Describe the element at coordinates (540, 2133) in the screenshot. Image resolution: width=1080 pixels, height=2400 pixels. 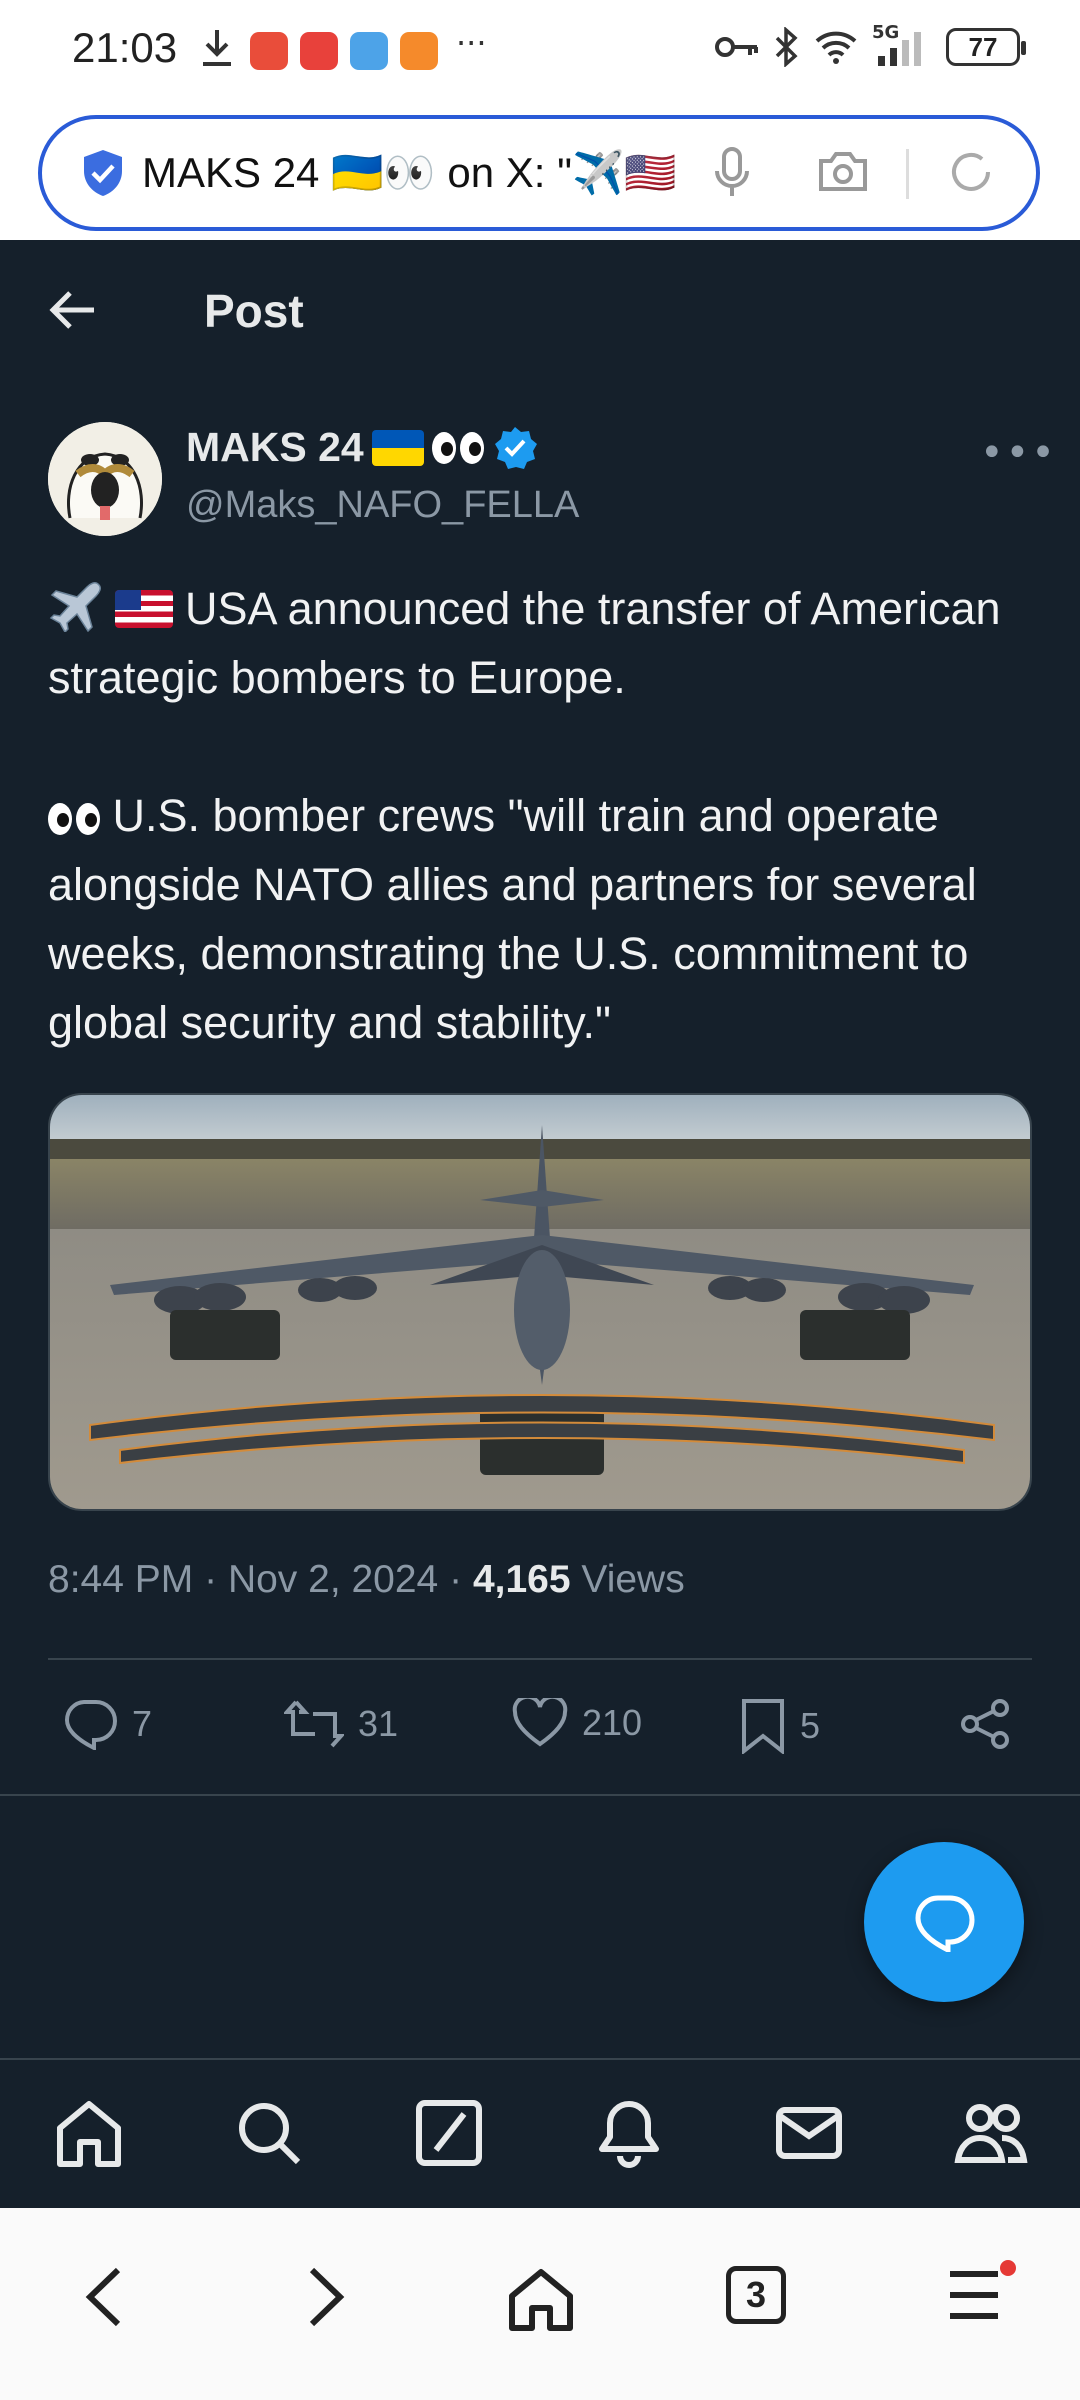
I see `app-bottom-nav` at that location.